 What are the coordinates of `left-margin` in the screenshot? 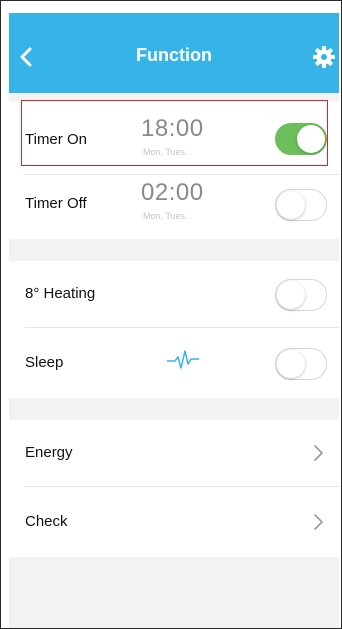 It's located at (5, 53).